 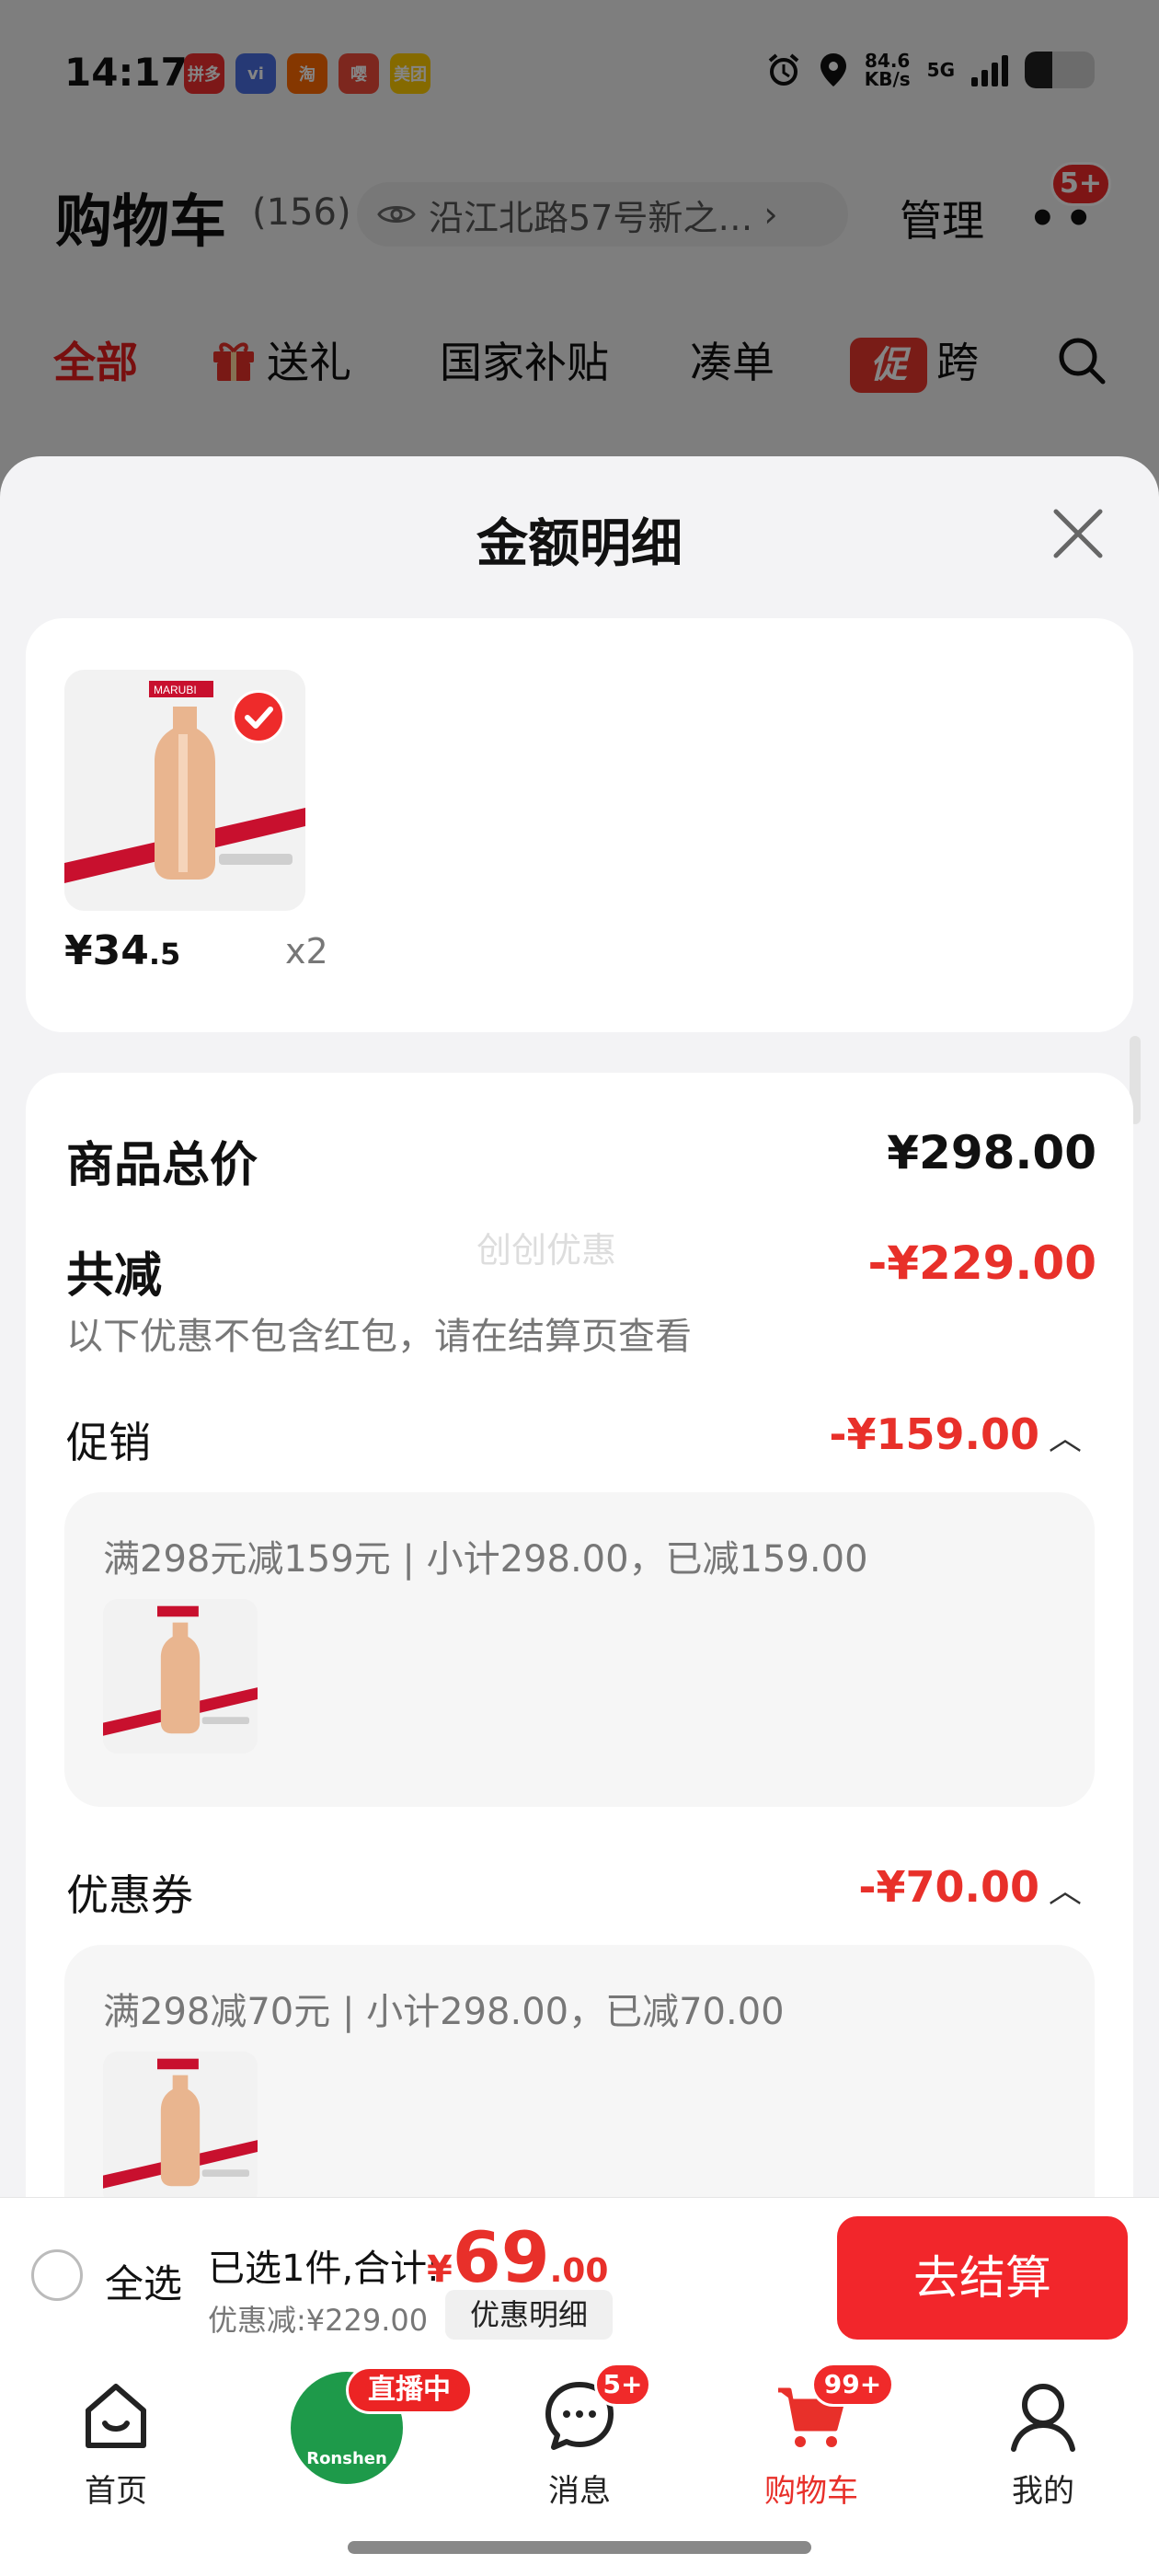 What do you see at coordinates (324, 2269) in the screenshot?
I see `selected-summary: 已选1件,合计:` at bounding box center [324, 2269].